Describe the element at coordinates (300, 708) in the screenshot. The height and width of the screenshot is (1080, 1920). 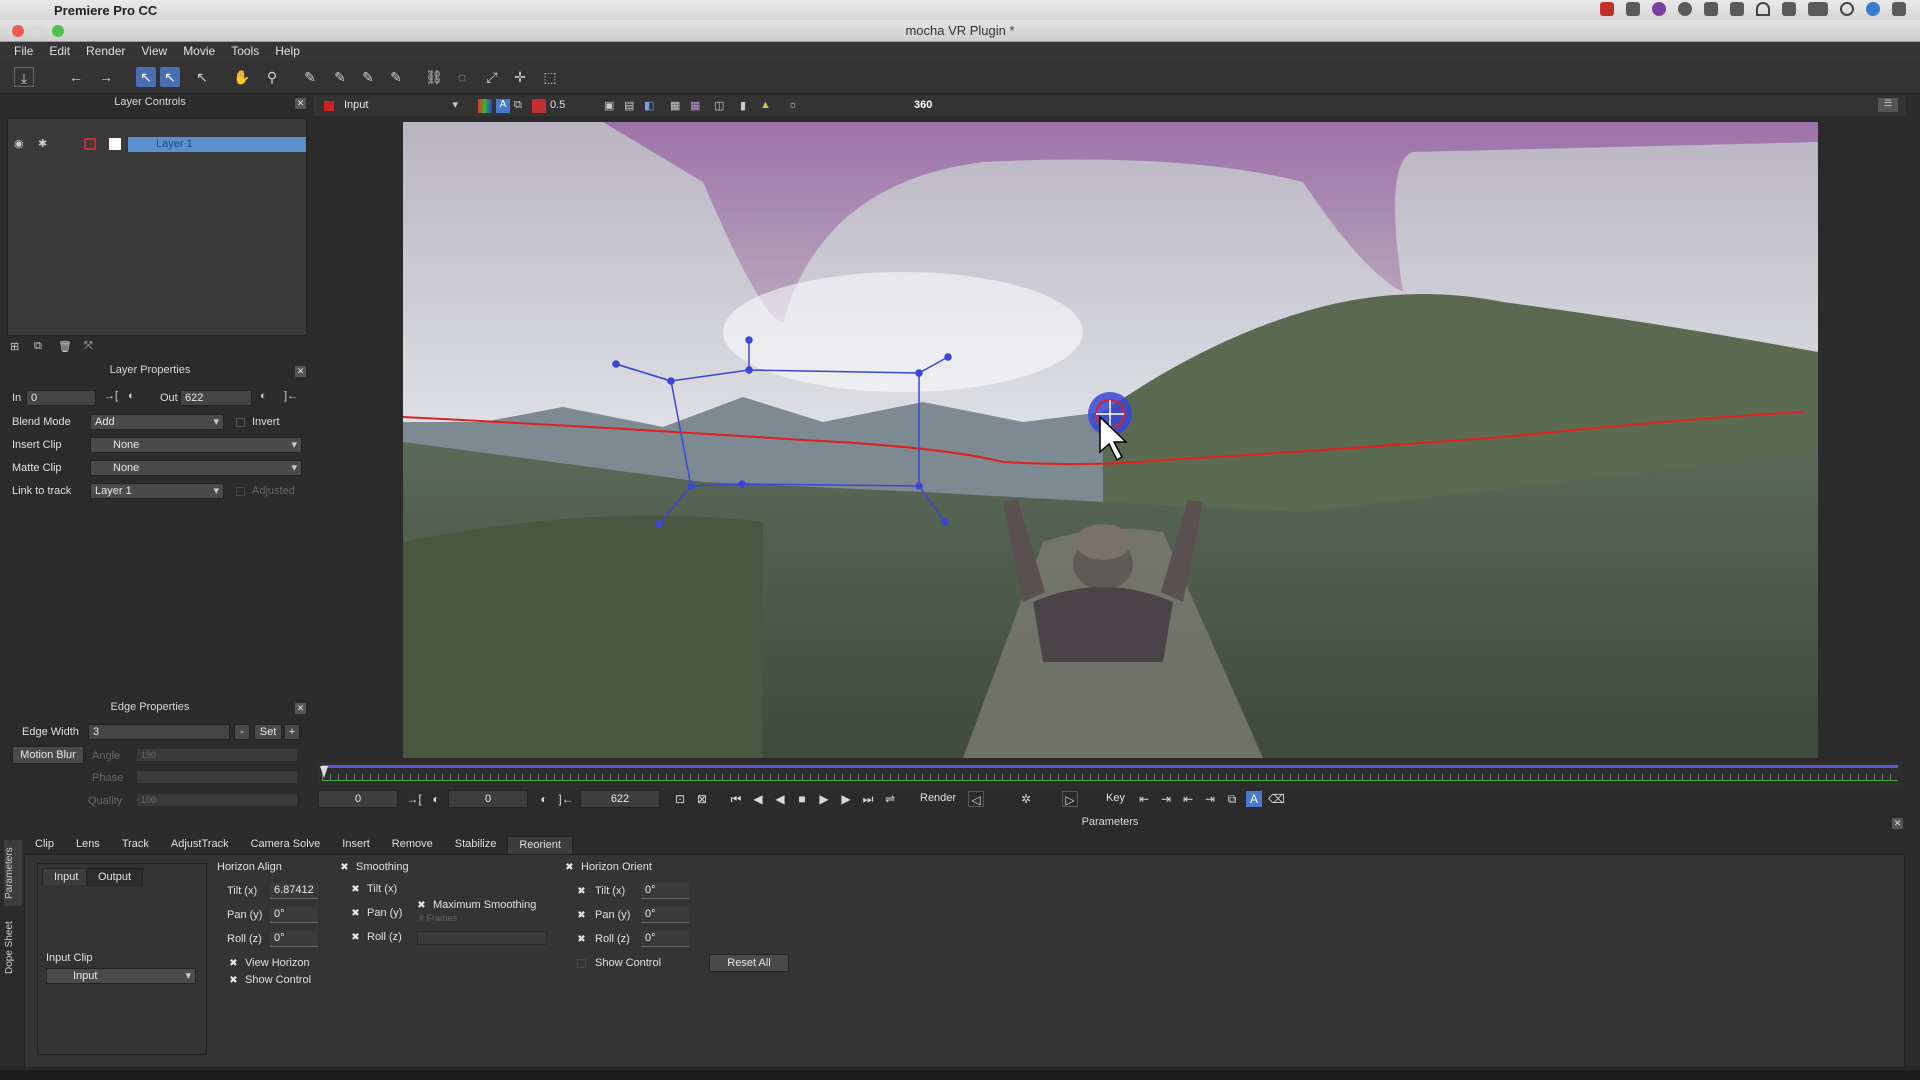
I see `close-edge-properties-icon: ✕` at that location.